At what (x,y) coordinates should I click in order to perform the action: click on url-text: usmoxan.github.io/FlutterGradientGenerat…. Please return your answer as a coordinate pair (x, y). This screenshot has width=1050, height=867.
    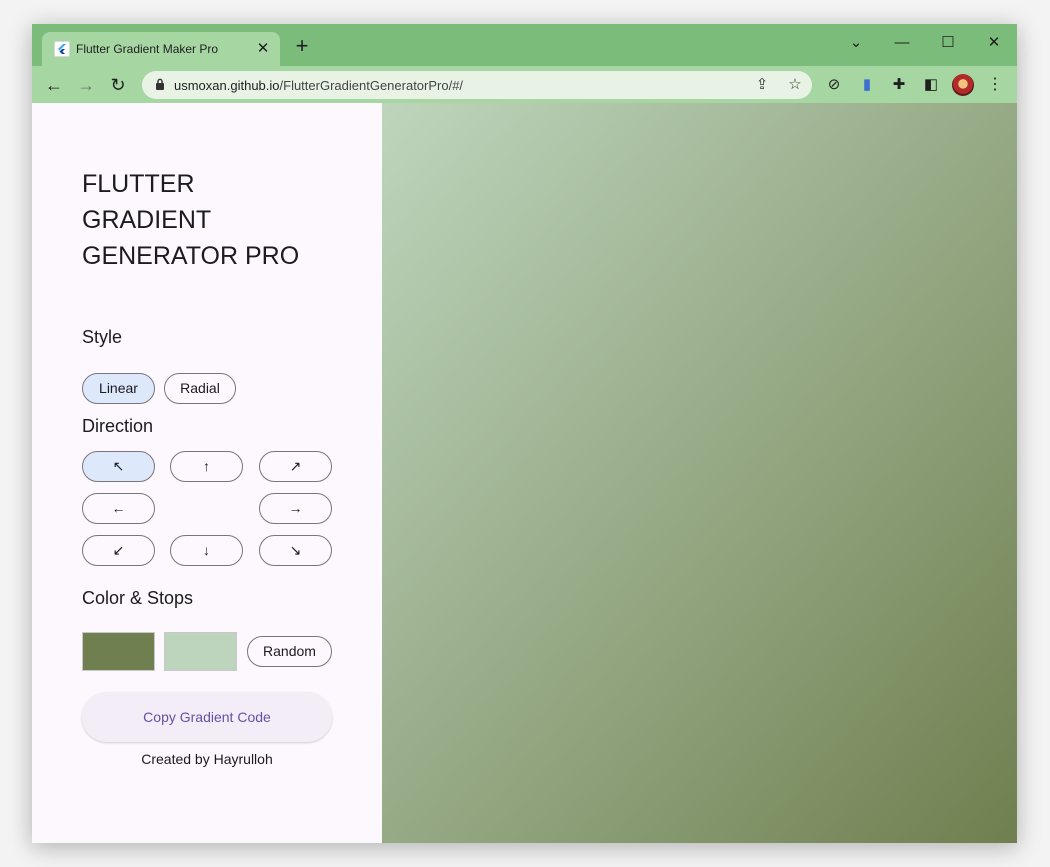
    Looking at the image, I should click on (318, 85).